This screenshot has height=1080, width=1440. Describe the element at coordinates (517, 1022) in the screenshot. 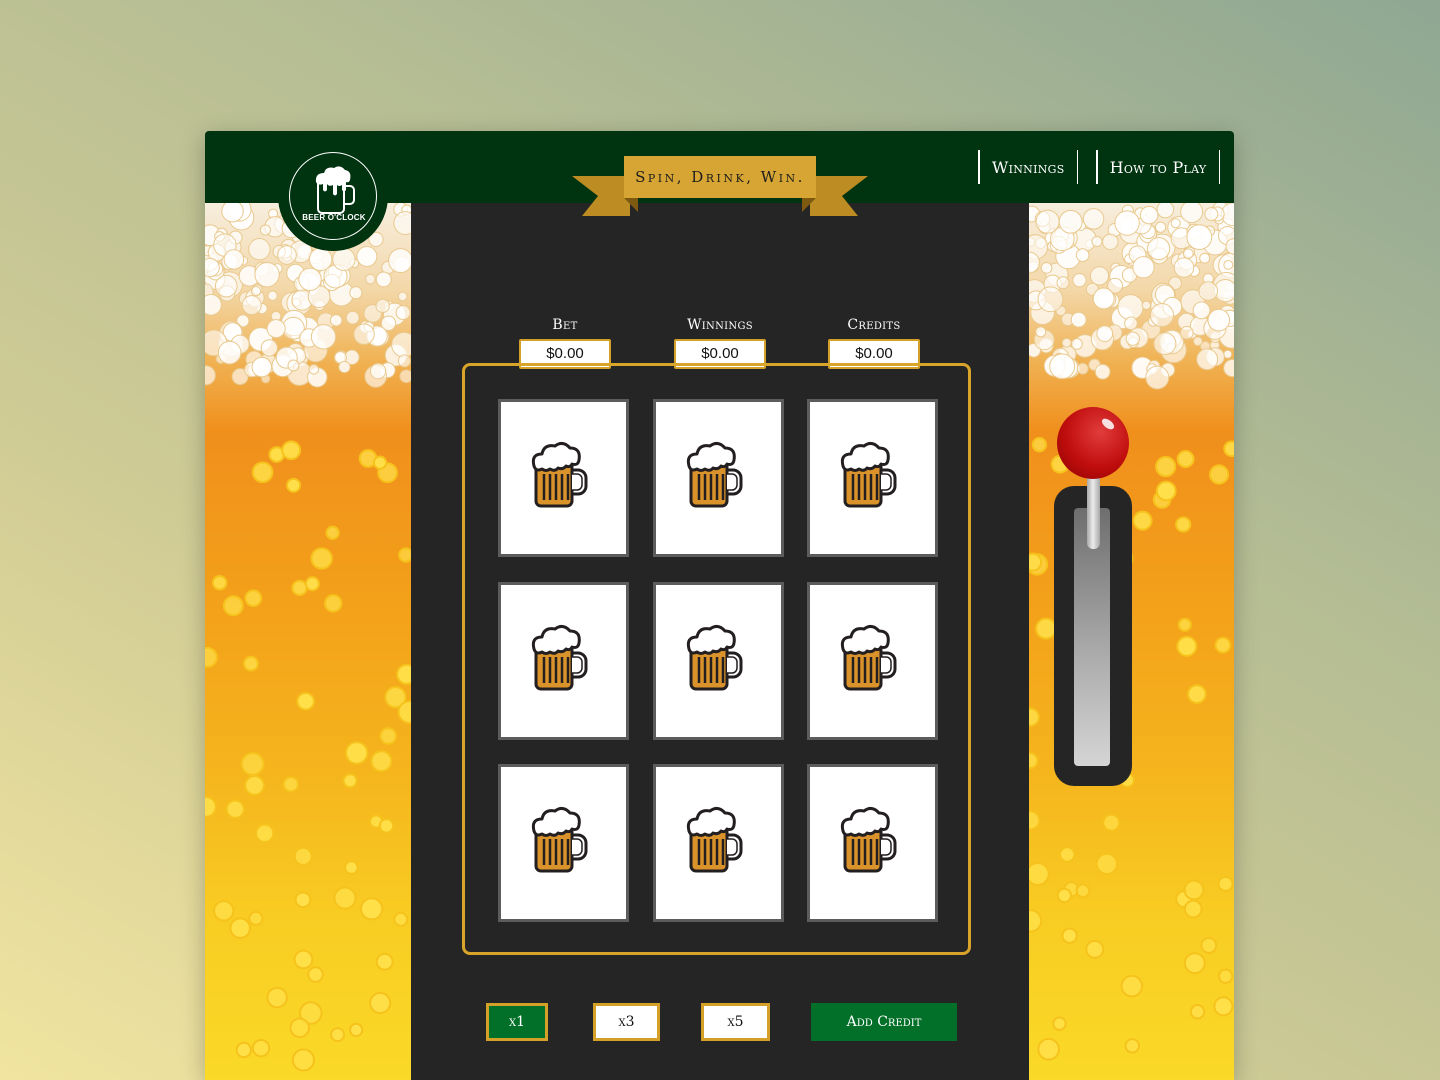

I see `multiplier-x1-button: x1` at that location.